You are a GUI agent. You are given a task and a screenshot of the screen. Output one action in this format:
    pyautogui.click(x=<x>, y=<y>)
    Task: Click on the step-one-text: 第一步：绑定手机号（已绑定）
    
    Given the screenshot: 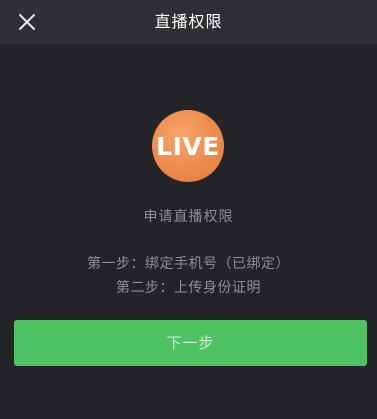 What is the action you would take?
    pyautogui.click(x=188, y=264)
    